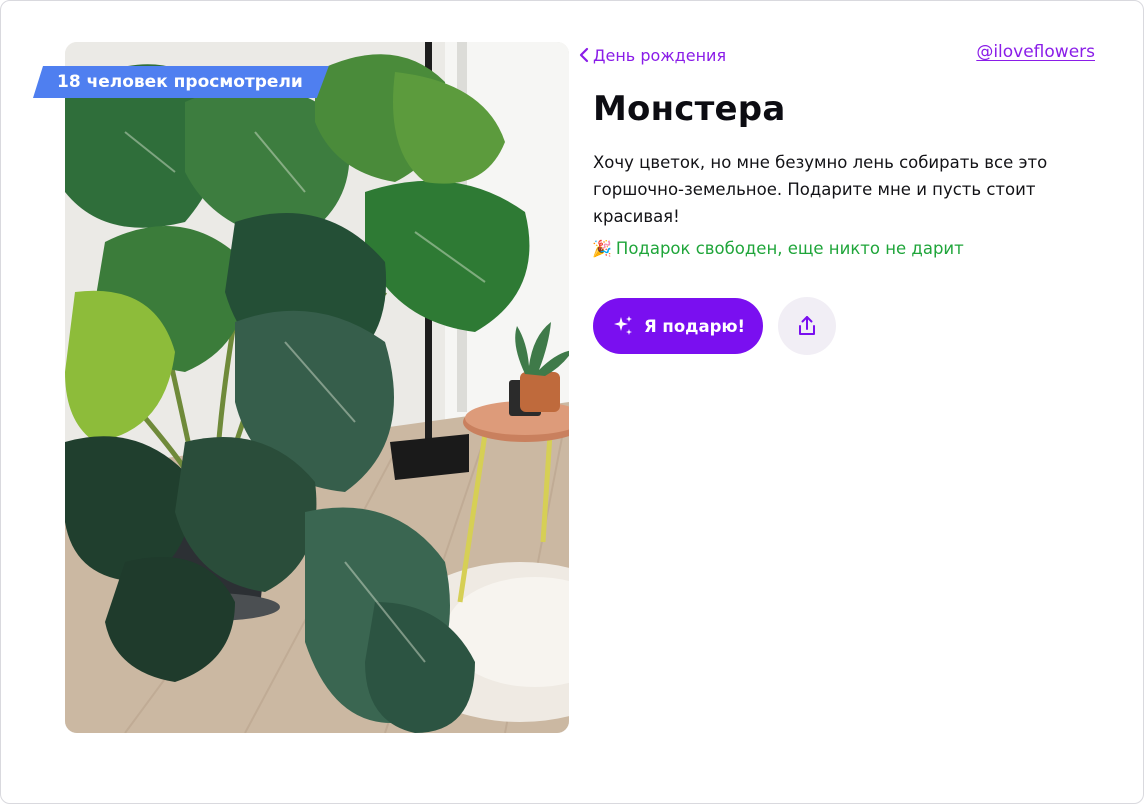 This screenshot has height=804, width=1144. I want to click on sparkles-icon, so click(622, 325).